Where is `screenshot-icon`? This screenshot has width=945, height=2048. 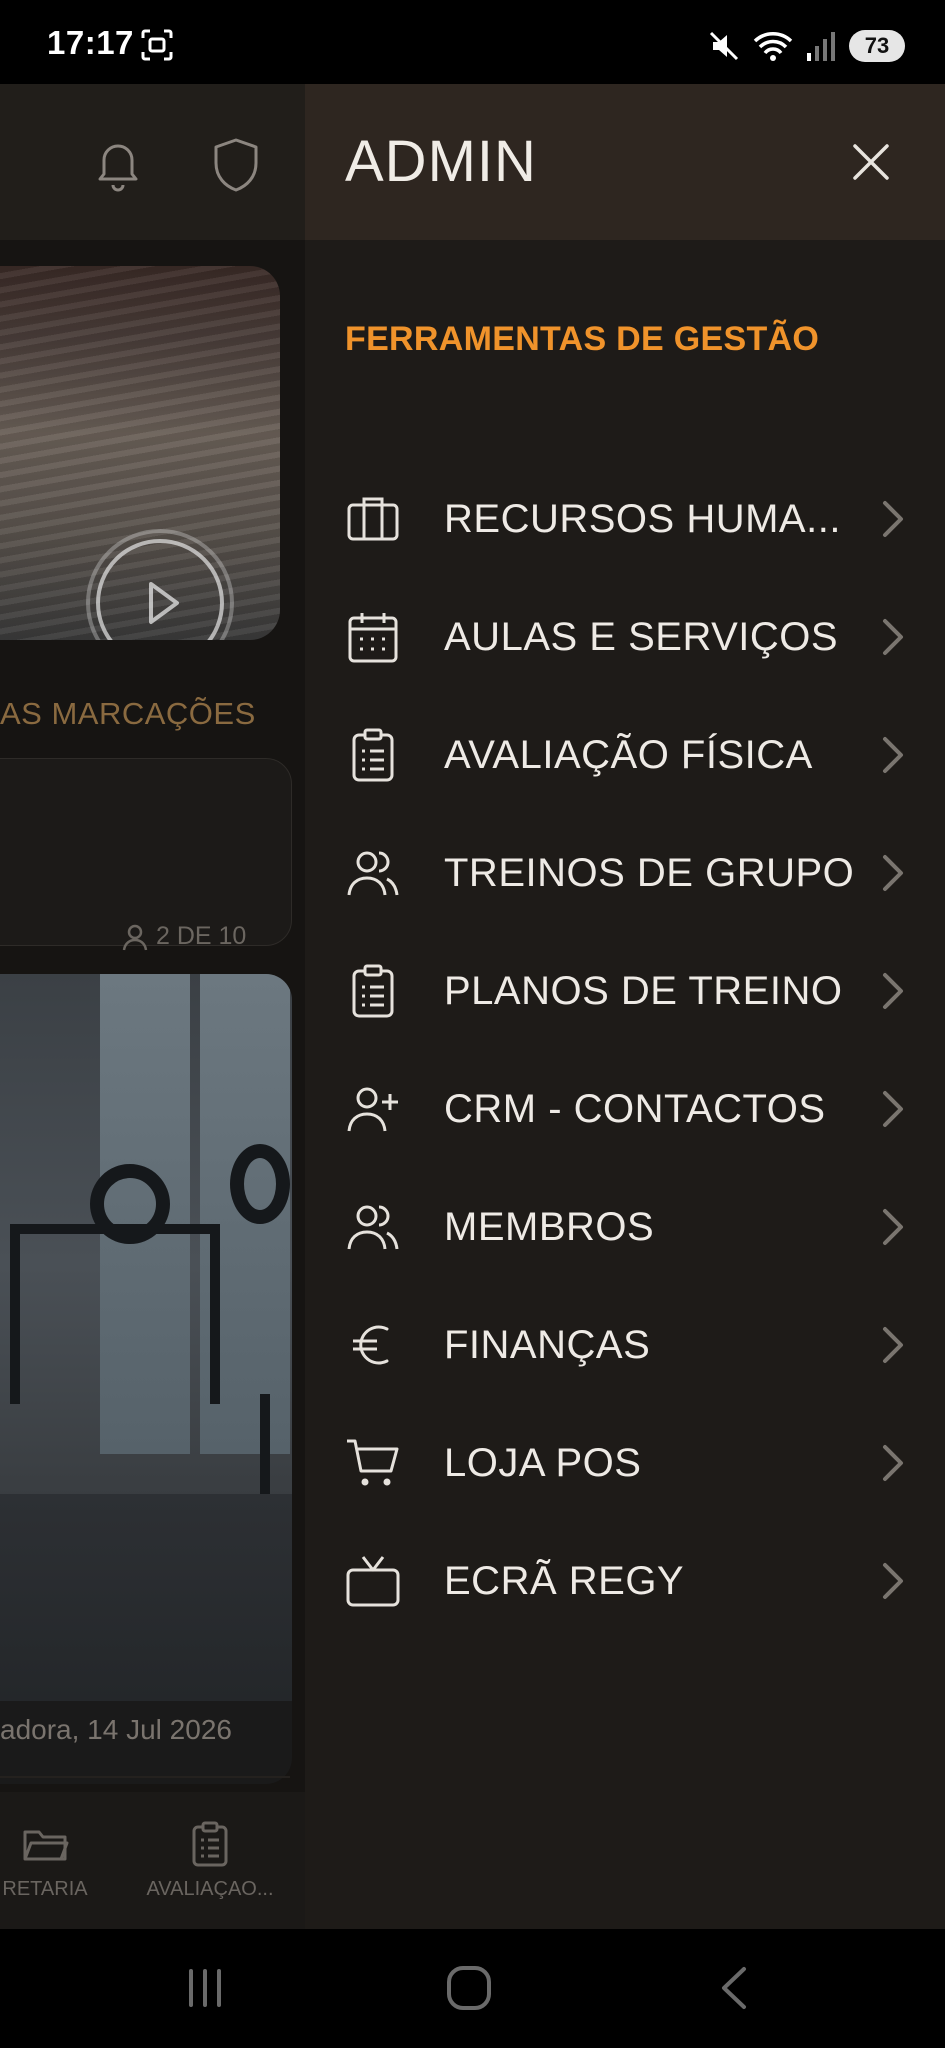 screenshot-icon is located at coordinates (157, 45).